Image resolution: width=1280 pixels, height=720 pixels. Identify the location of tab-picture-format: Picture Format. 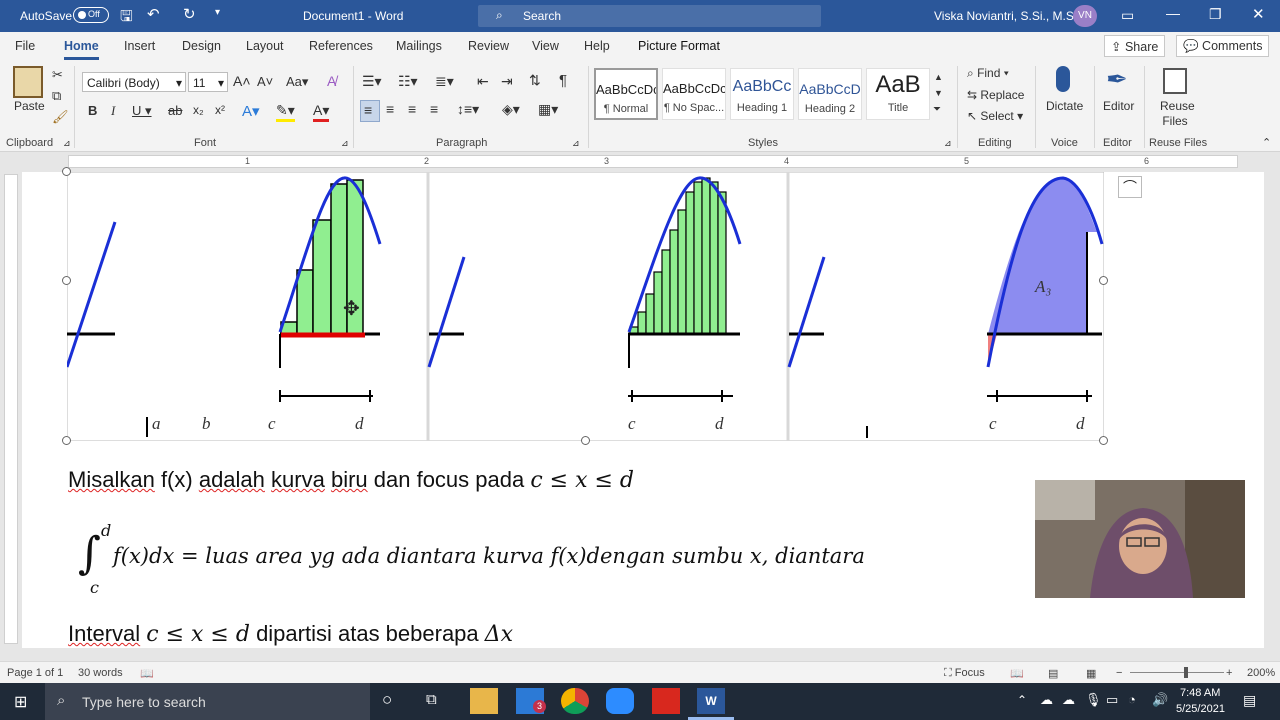
(679, 46).